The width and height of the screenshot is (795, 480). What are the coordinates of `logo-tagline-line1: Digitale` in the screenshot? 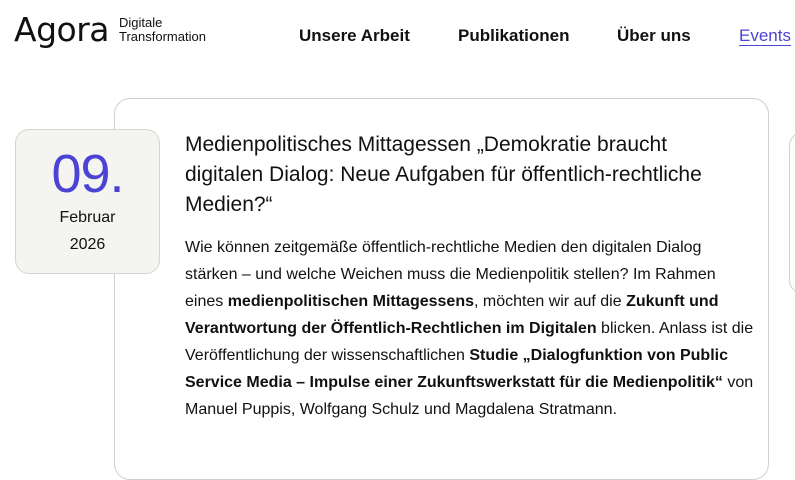 It's located at (141, 22).